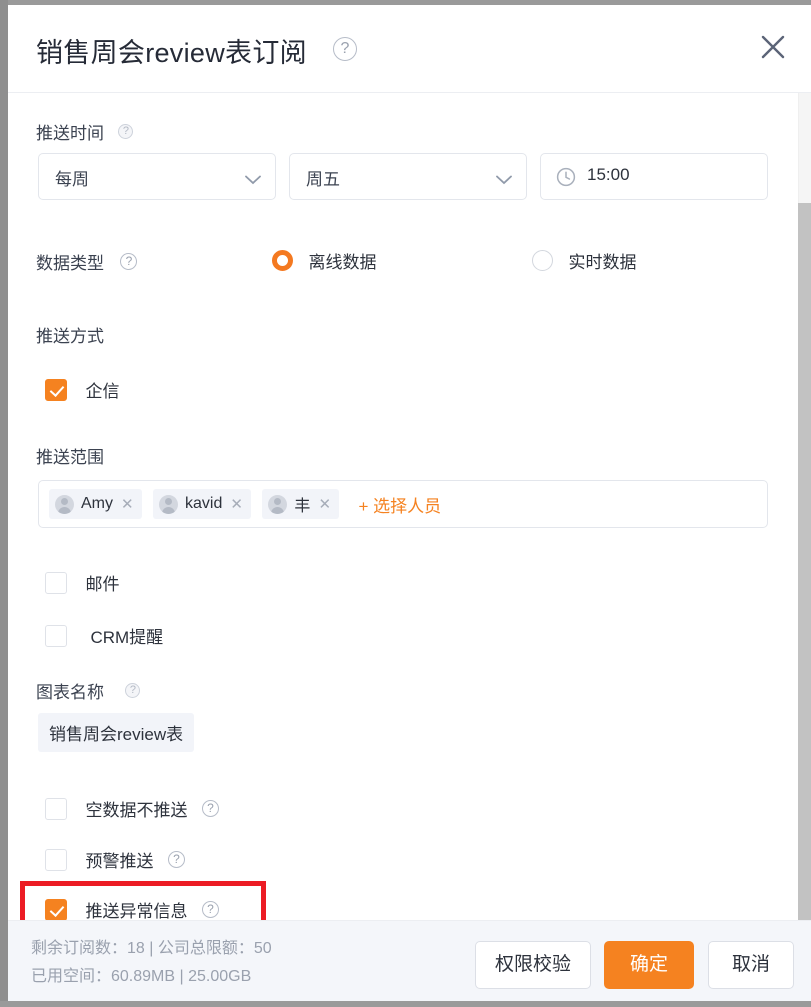 Image resolution: width=811 pixels, height=1007 pixels. What do you see at coordinates (141, 976) in the screenshot?
I see `footer-info-line2: 已用空间：60.89MB | 25.00GB` at bounding box center [141, 976].